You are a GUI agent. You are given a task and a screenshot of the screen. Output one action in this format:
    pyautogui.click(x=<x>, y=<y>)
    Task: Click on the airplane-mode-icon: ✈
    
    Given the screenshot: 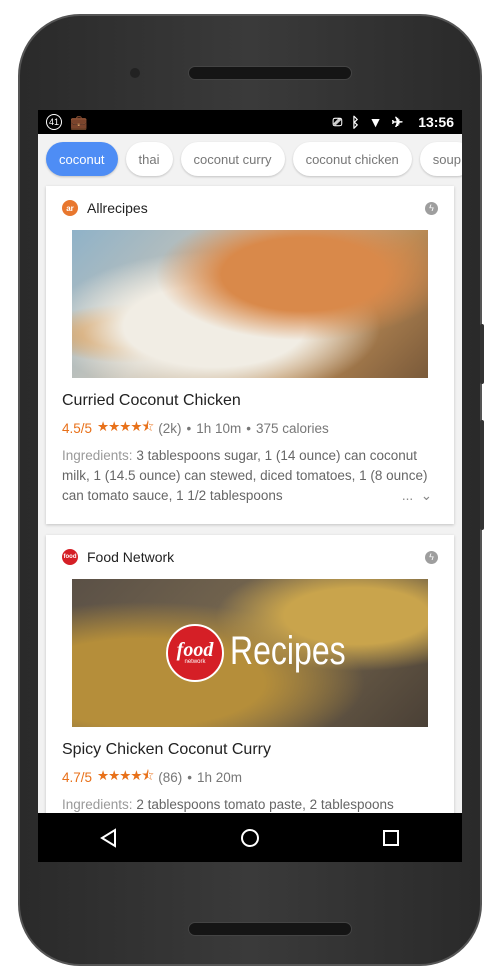 What is the action you would take?
    pyautogui.click(x=397, y=121)
    